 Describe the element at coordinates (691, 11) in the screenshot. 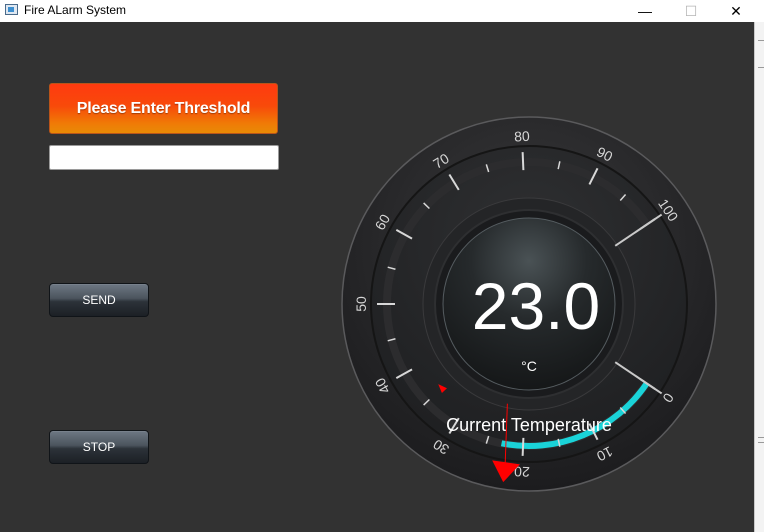

I see `maximize-button: ☐` at that location.